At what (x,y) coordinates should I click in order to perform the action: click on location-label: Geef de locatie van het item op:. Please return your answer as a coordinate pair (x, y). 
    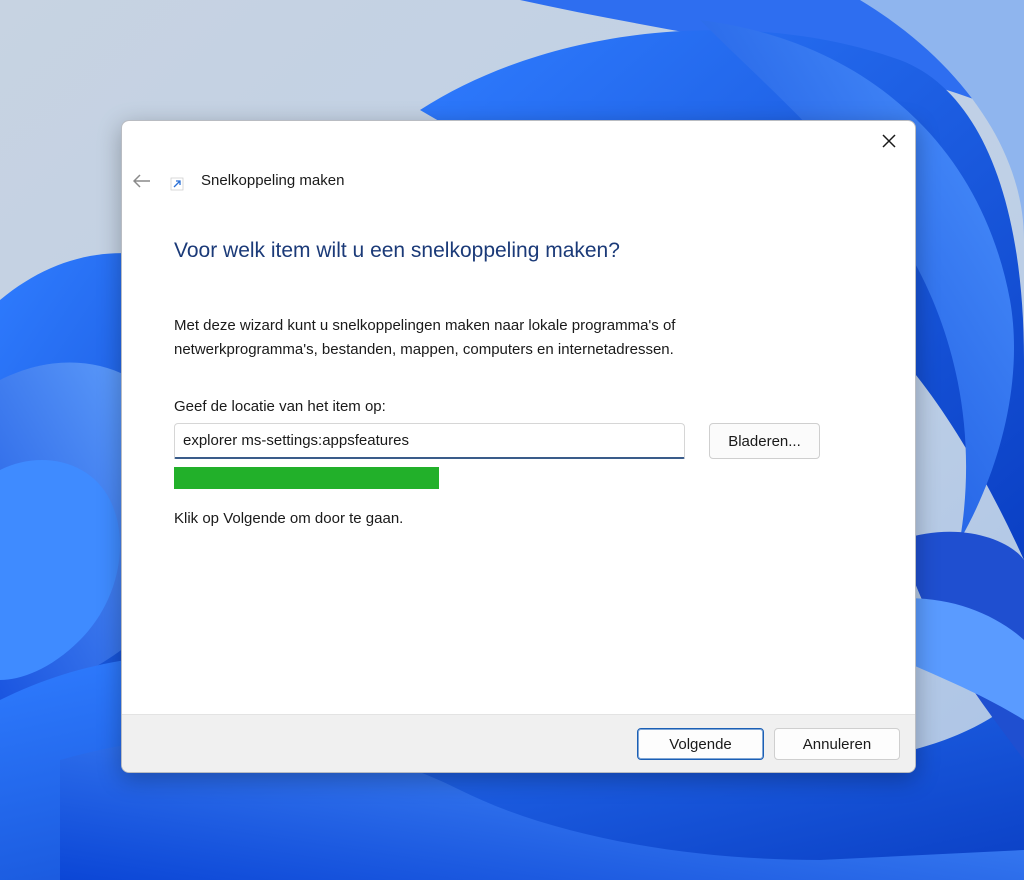
    Looking at the image, I should click on (280, 406).